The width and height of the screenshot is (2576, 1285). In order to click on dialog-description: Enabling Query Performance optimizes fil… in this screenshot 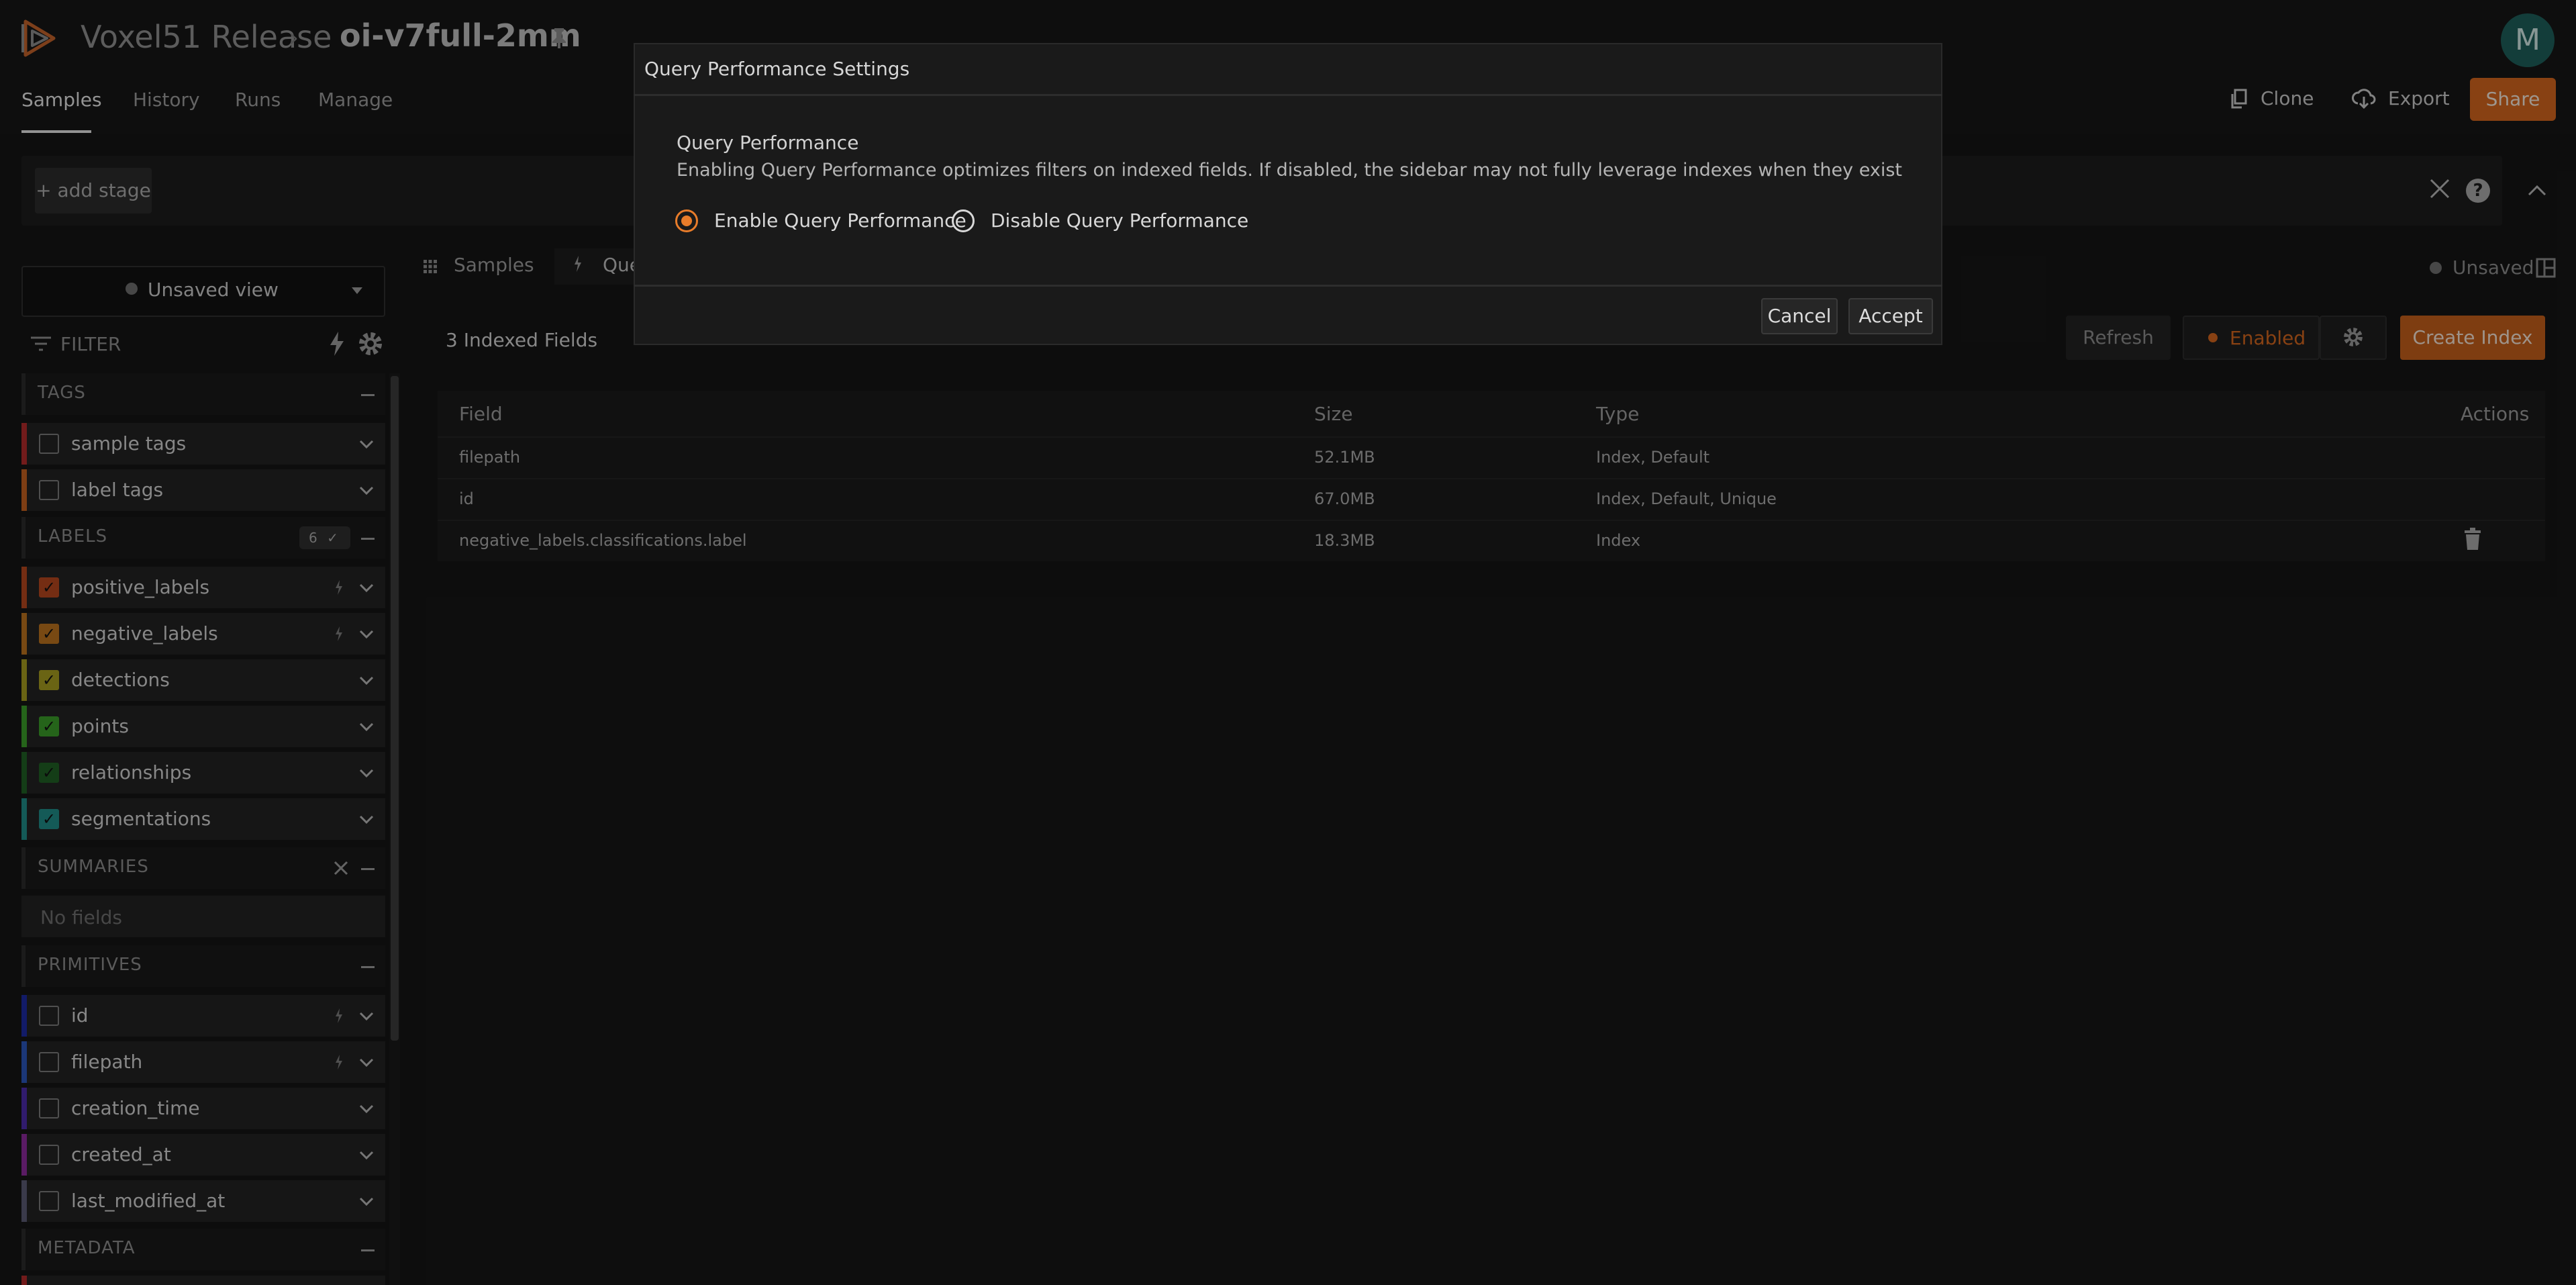, I will do `click(1289, 170)`.